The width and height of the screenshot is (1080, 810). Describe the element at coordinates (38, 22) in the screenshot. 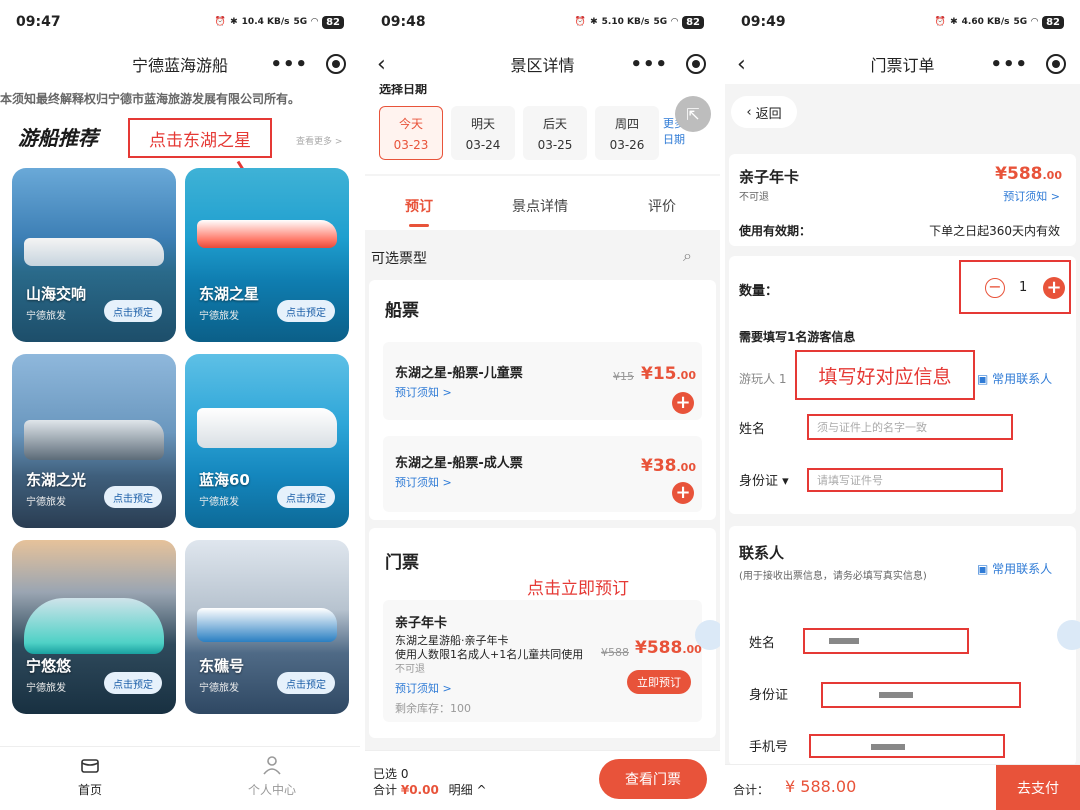

I see `status-time: 09:47` at that location.